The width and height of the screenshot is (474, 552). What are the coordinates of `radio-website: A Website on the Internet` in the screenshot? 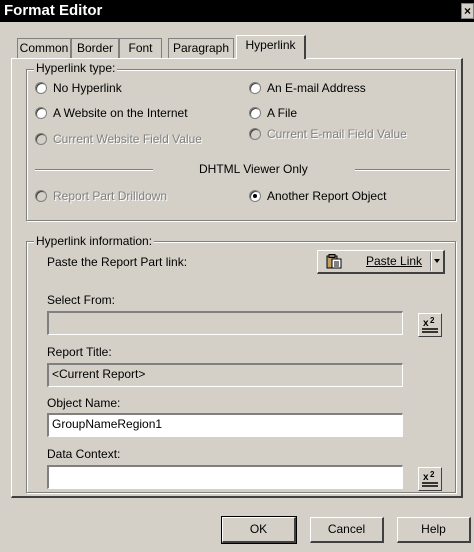 It's located at (111, 113).